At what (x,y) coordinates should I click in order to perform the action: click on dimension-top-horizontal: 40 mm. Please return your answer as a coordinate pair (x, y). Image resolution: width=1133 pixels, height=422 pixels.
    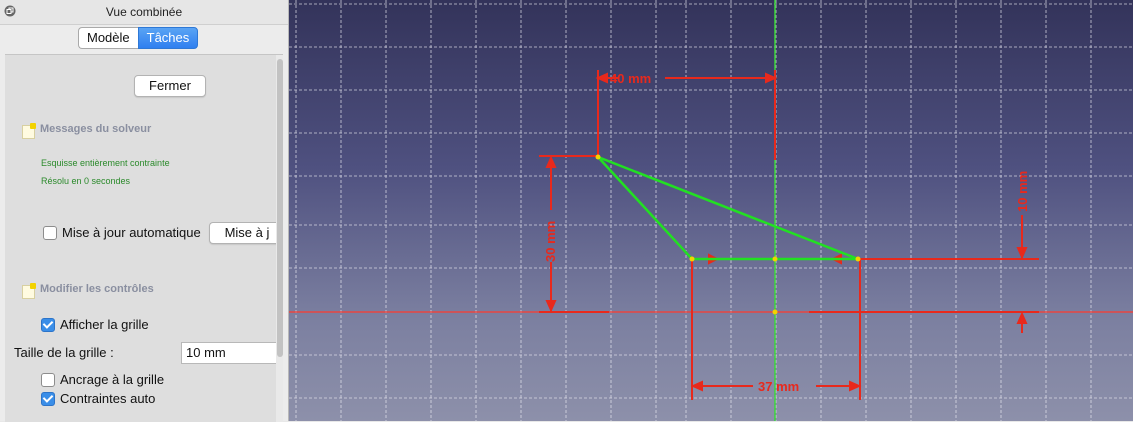
    Looking at the image, I should click on (630, 78).